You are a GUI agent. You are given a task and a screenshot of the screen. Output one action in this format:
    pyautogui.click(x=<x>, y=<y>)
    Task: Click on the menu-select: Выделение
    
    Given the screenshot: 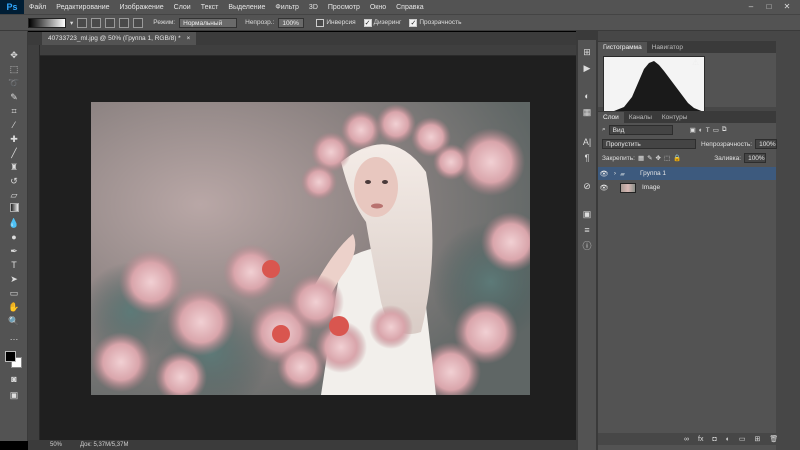 What is the action you would take?
    pyautogui.click(x=246, y=7)
    